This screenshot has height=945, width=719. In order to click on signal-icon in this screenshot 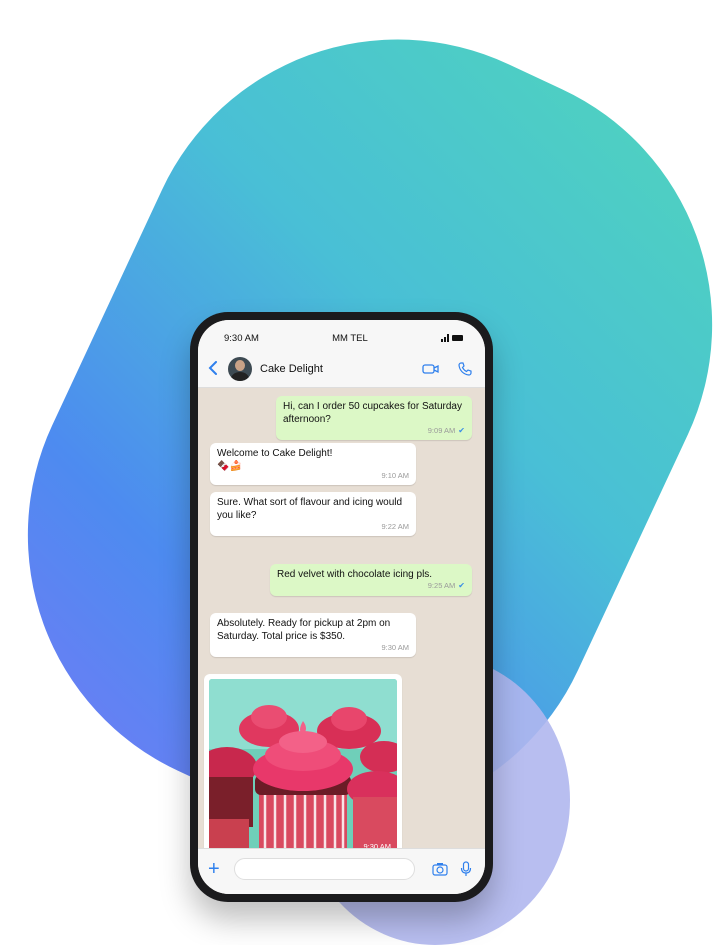, I will do `click(444, 338)`.